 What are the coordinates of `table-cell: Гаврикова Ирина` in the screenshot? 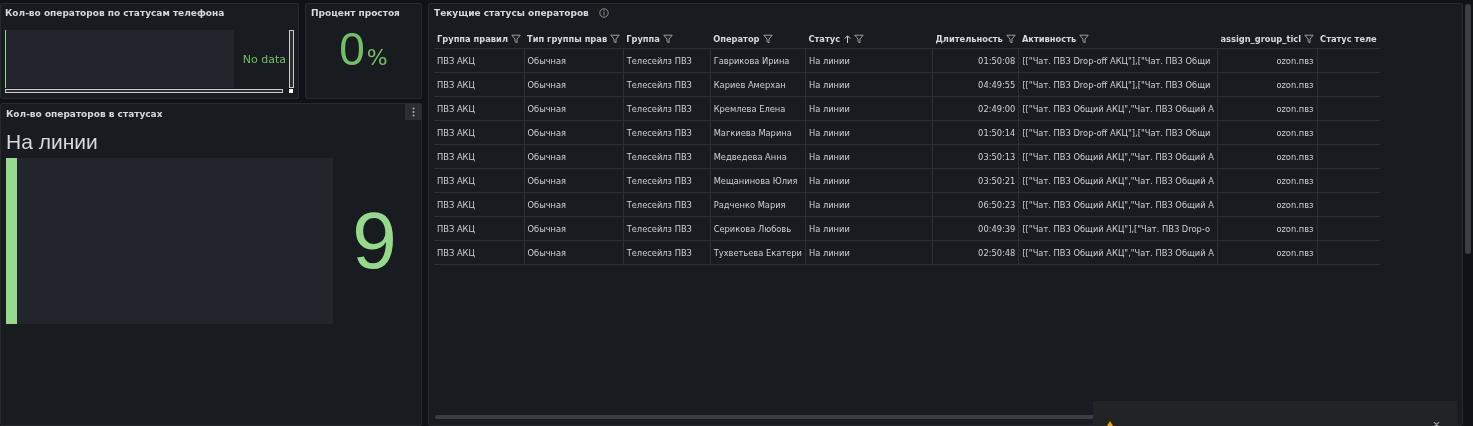 It's located at (758, 60).